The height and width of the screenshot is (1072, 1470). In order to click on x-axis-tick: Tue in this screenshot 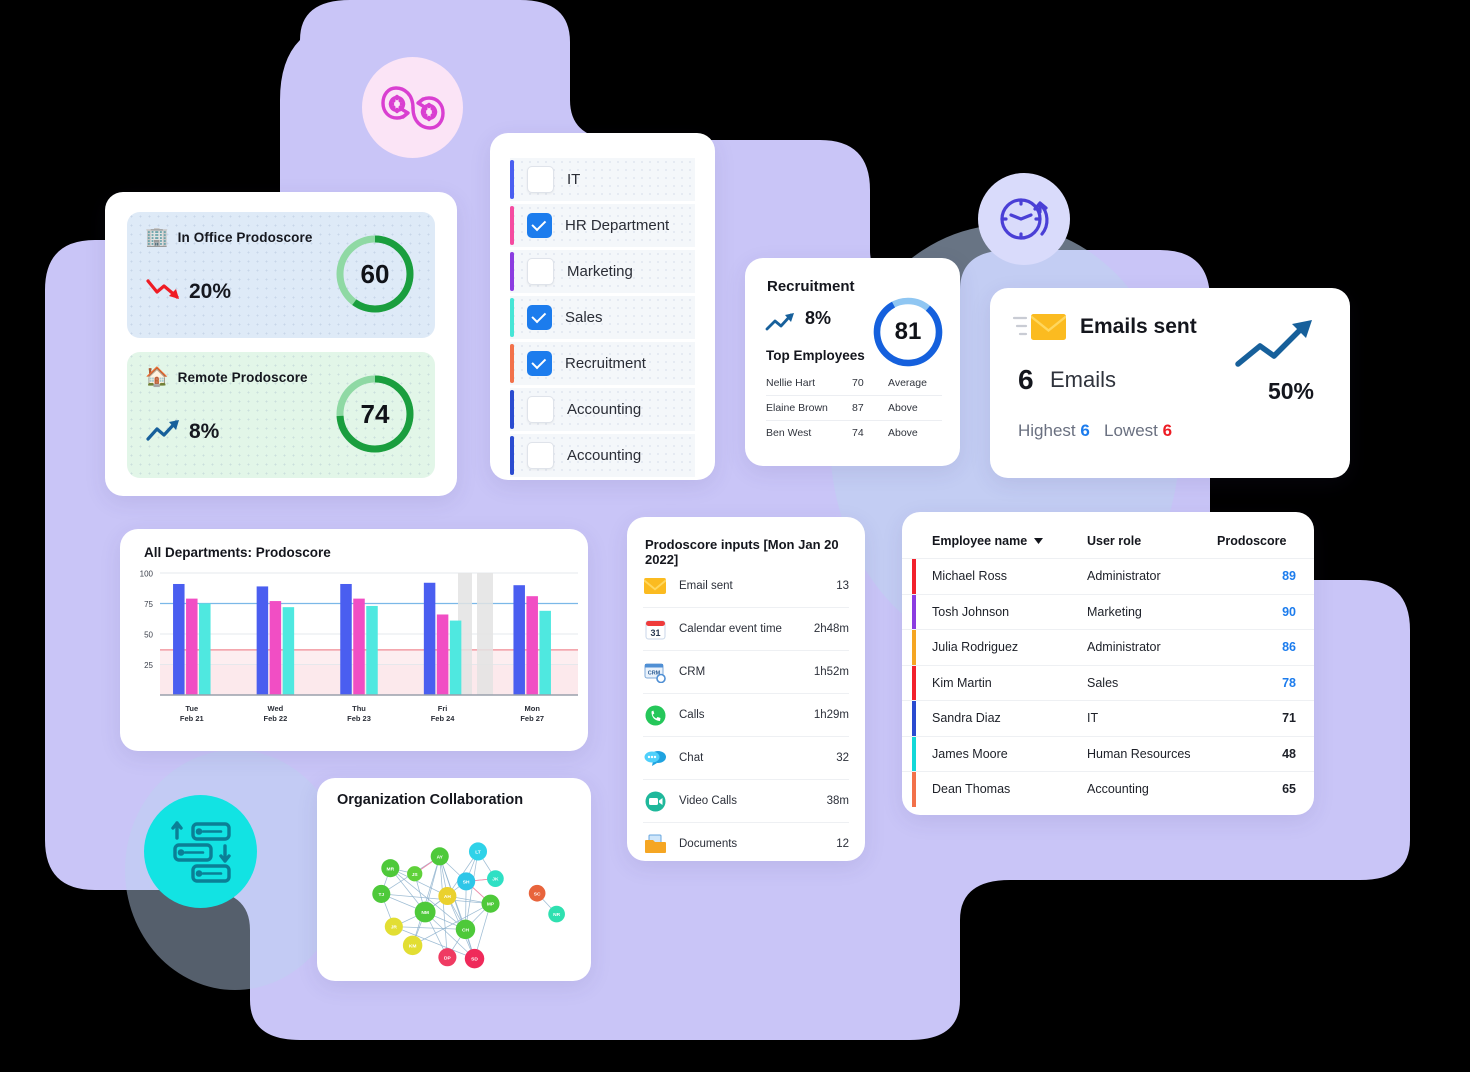, I will do `click(191, 708)`.